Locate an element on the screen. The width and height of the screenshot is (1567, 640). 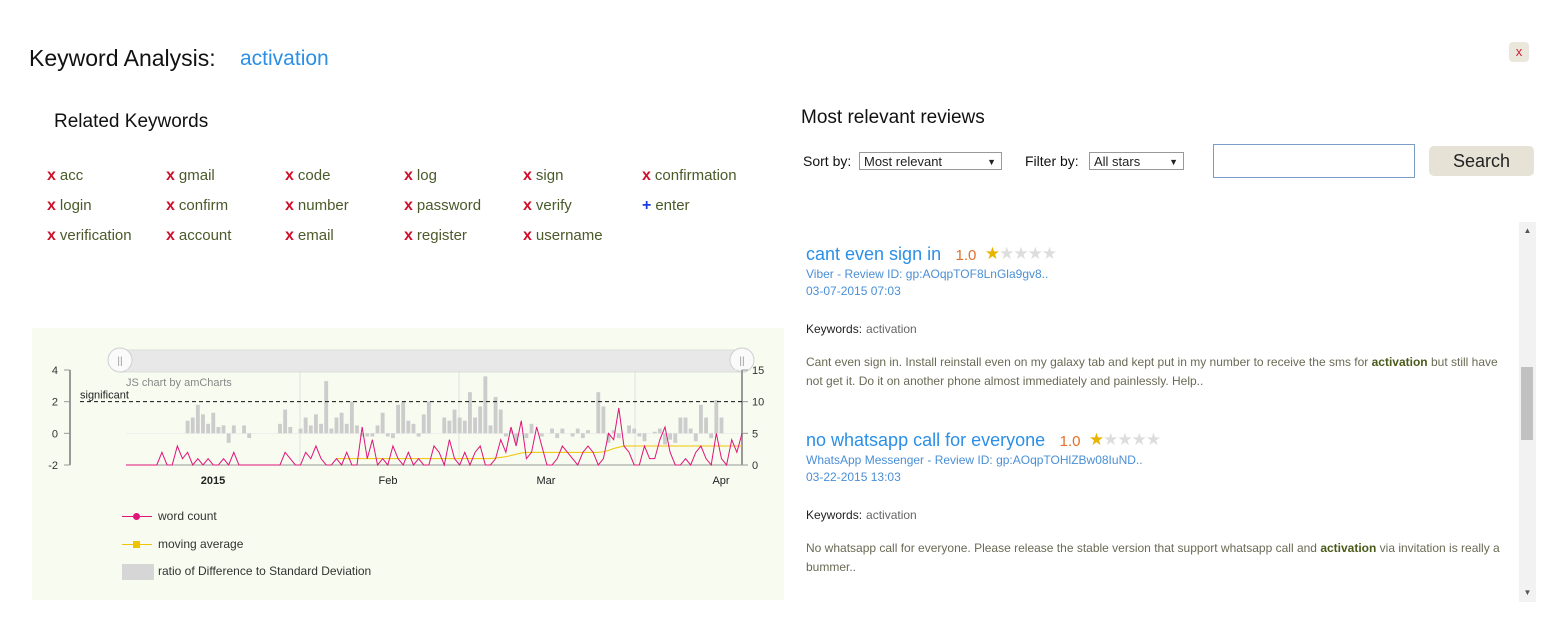
related-keyword-login: x login is located at coordinates (69, 206).